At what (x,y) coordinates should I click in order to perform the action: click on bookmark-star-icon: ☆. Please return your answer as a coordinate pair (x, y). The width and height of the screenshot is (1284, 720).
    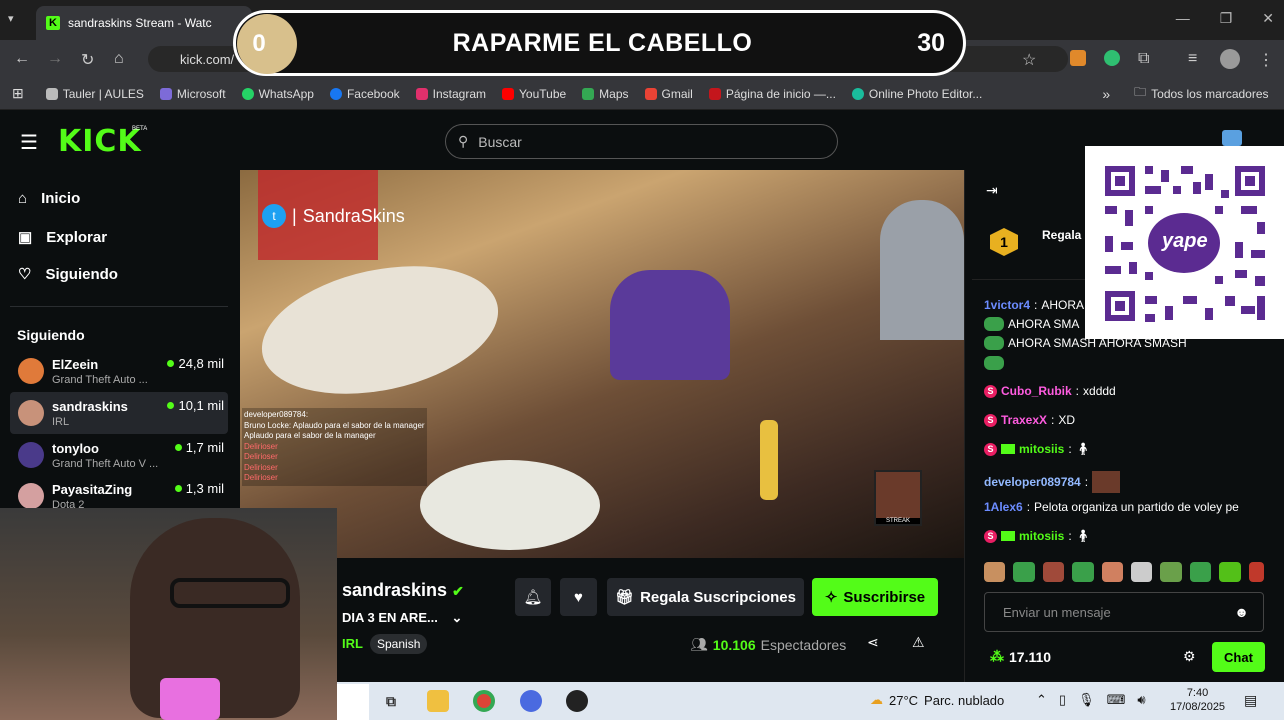
    Looking at the image, I should click on (1029, 60).